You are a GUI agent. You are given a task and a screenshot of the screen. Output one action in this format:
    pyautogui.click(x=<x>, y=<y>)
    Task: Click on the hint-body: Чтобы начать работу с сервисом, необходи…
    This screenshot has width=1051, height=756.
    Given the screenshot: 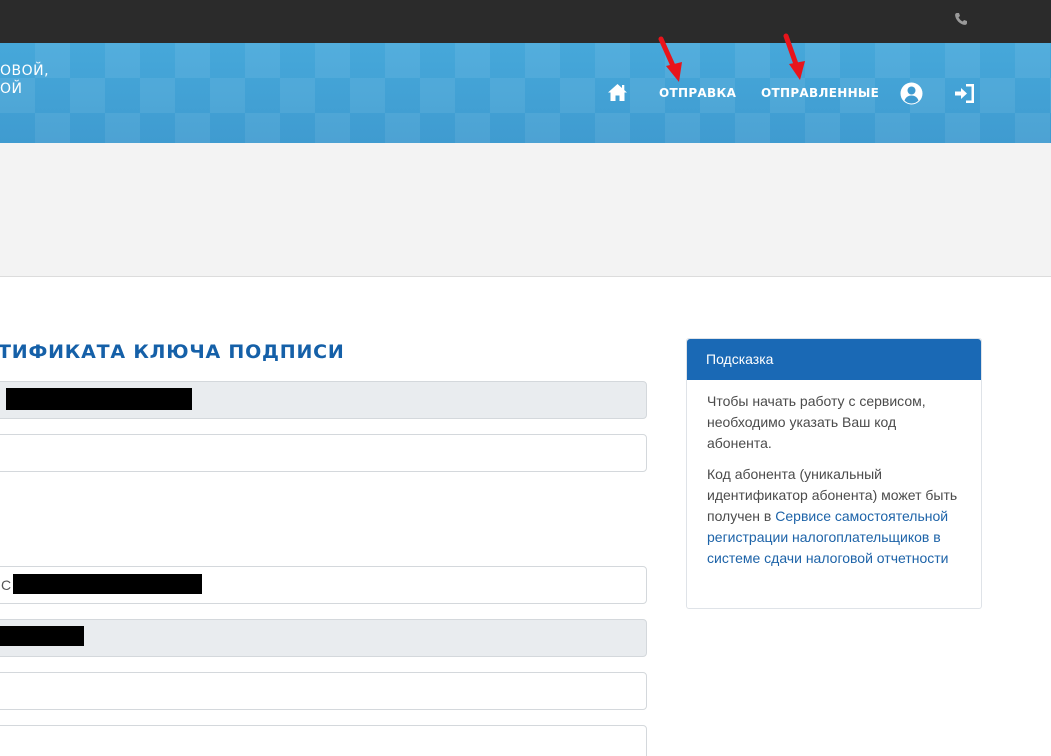 What is the action you would take?
    pyautogui.click(x=834, y=474)
    